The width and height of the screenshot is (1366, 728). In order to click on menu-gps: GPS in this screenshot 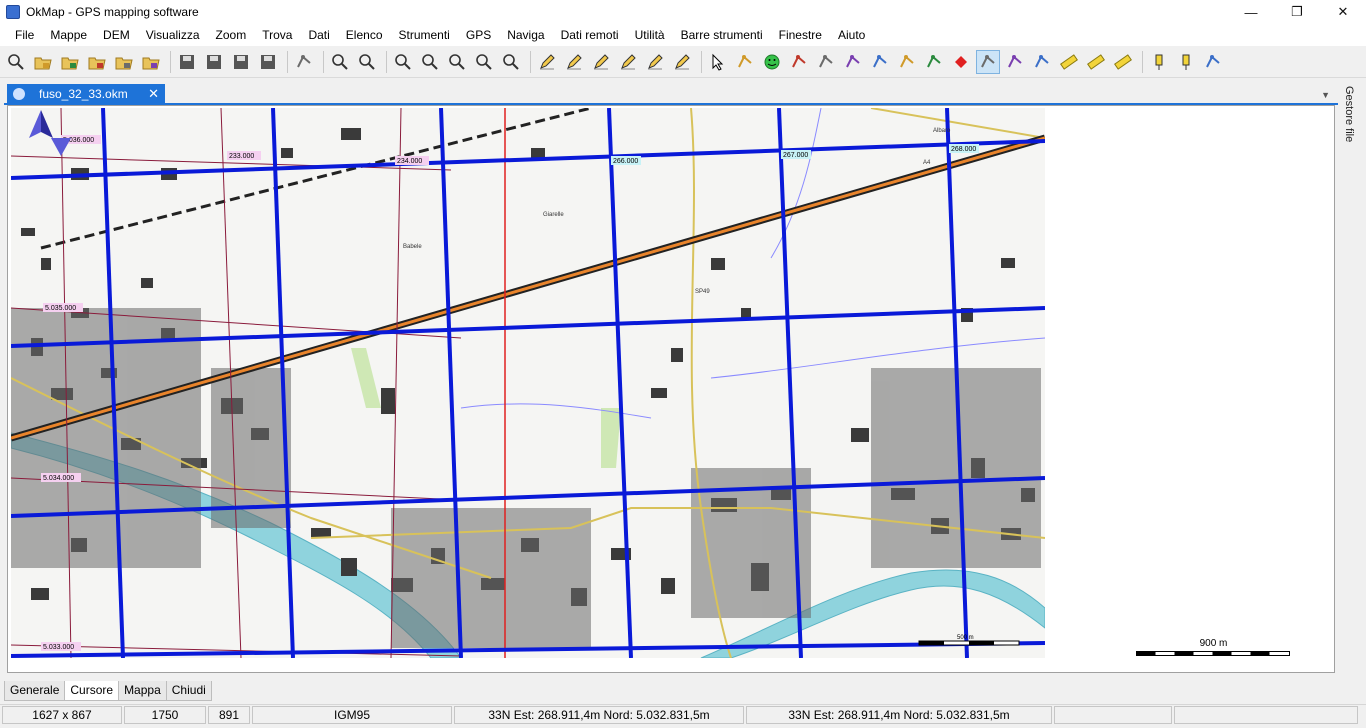, I will do `click(478, 35)`.